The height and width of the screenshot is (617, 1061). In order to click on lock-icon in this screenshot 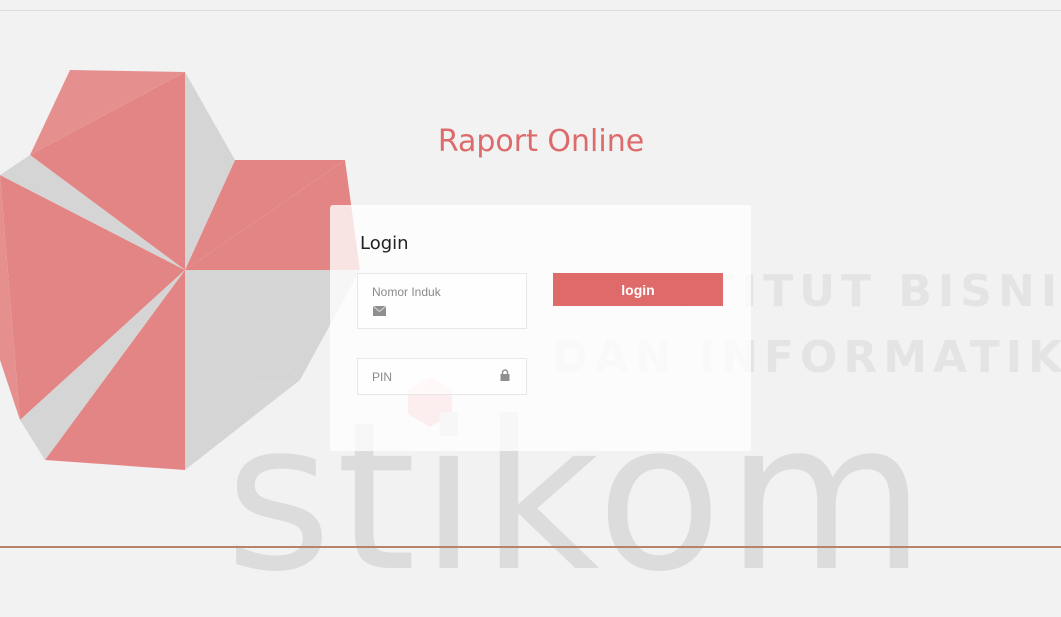, I will do `click(505, 375)`.